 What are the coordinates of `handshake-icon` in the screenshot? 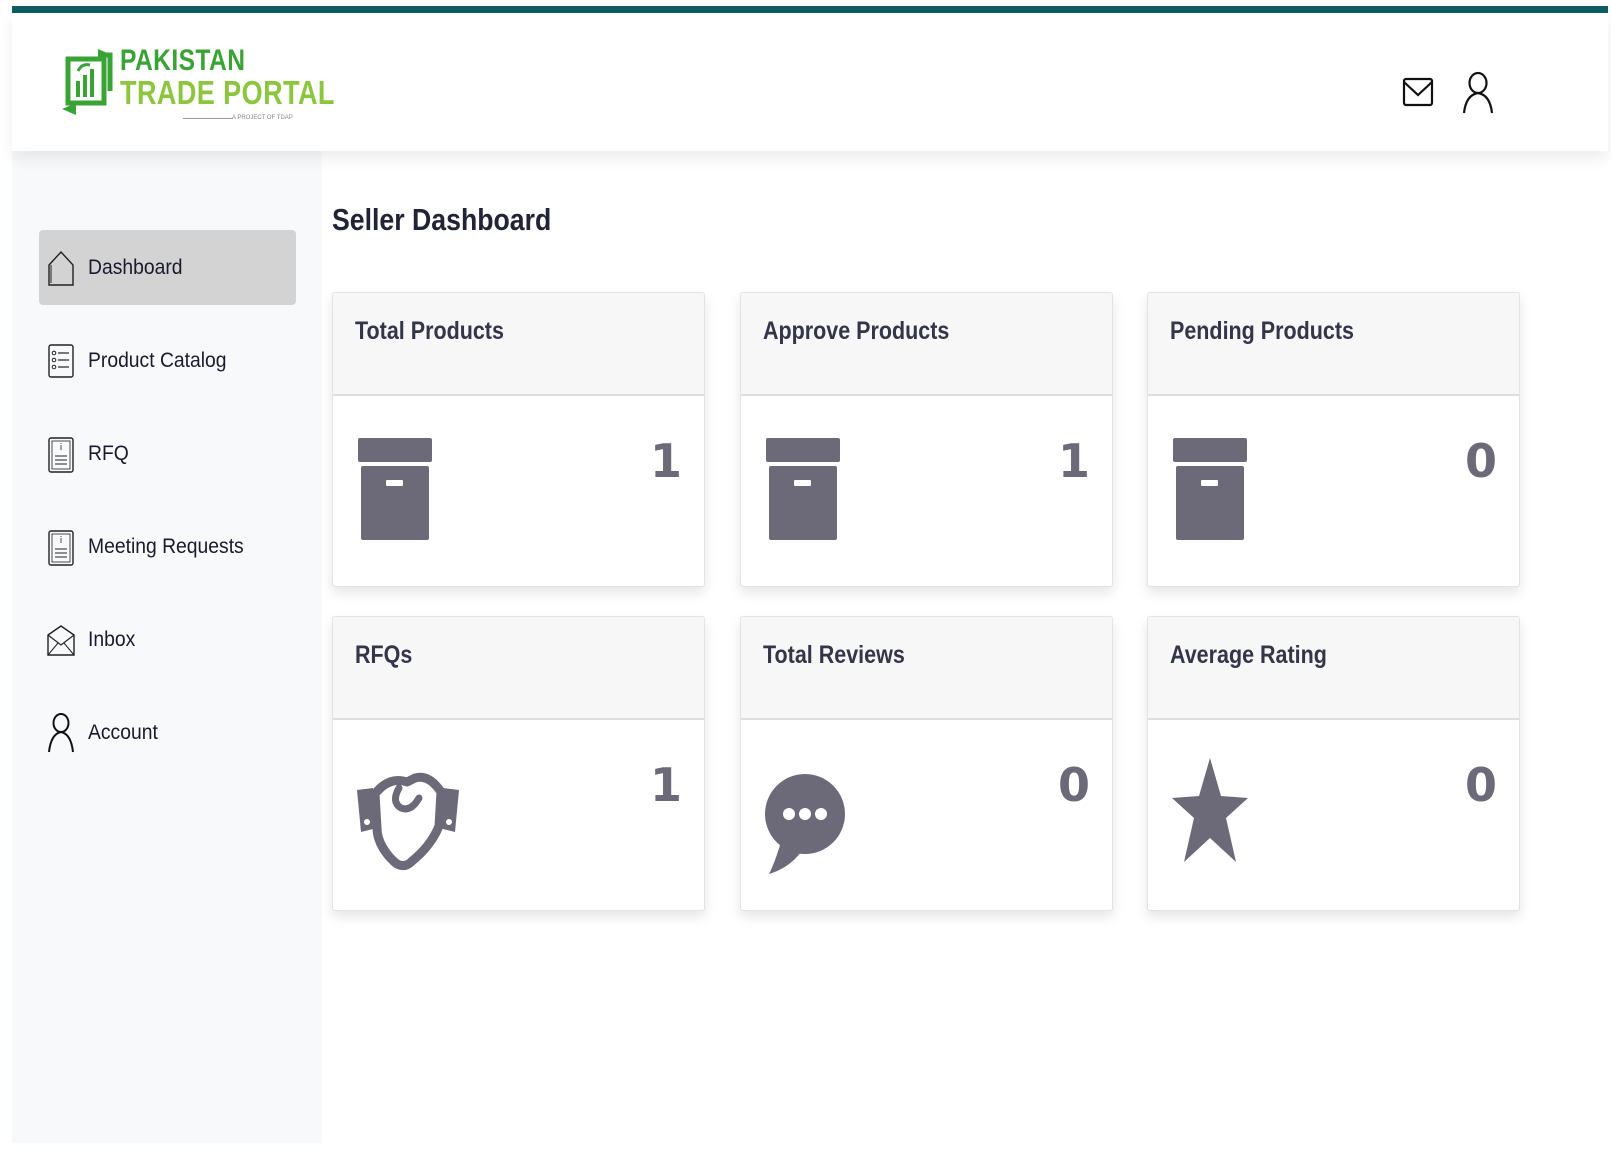 It's located at (408, 822).